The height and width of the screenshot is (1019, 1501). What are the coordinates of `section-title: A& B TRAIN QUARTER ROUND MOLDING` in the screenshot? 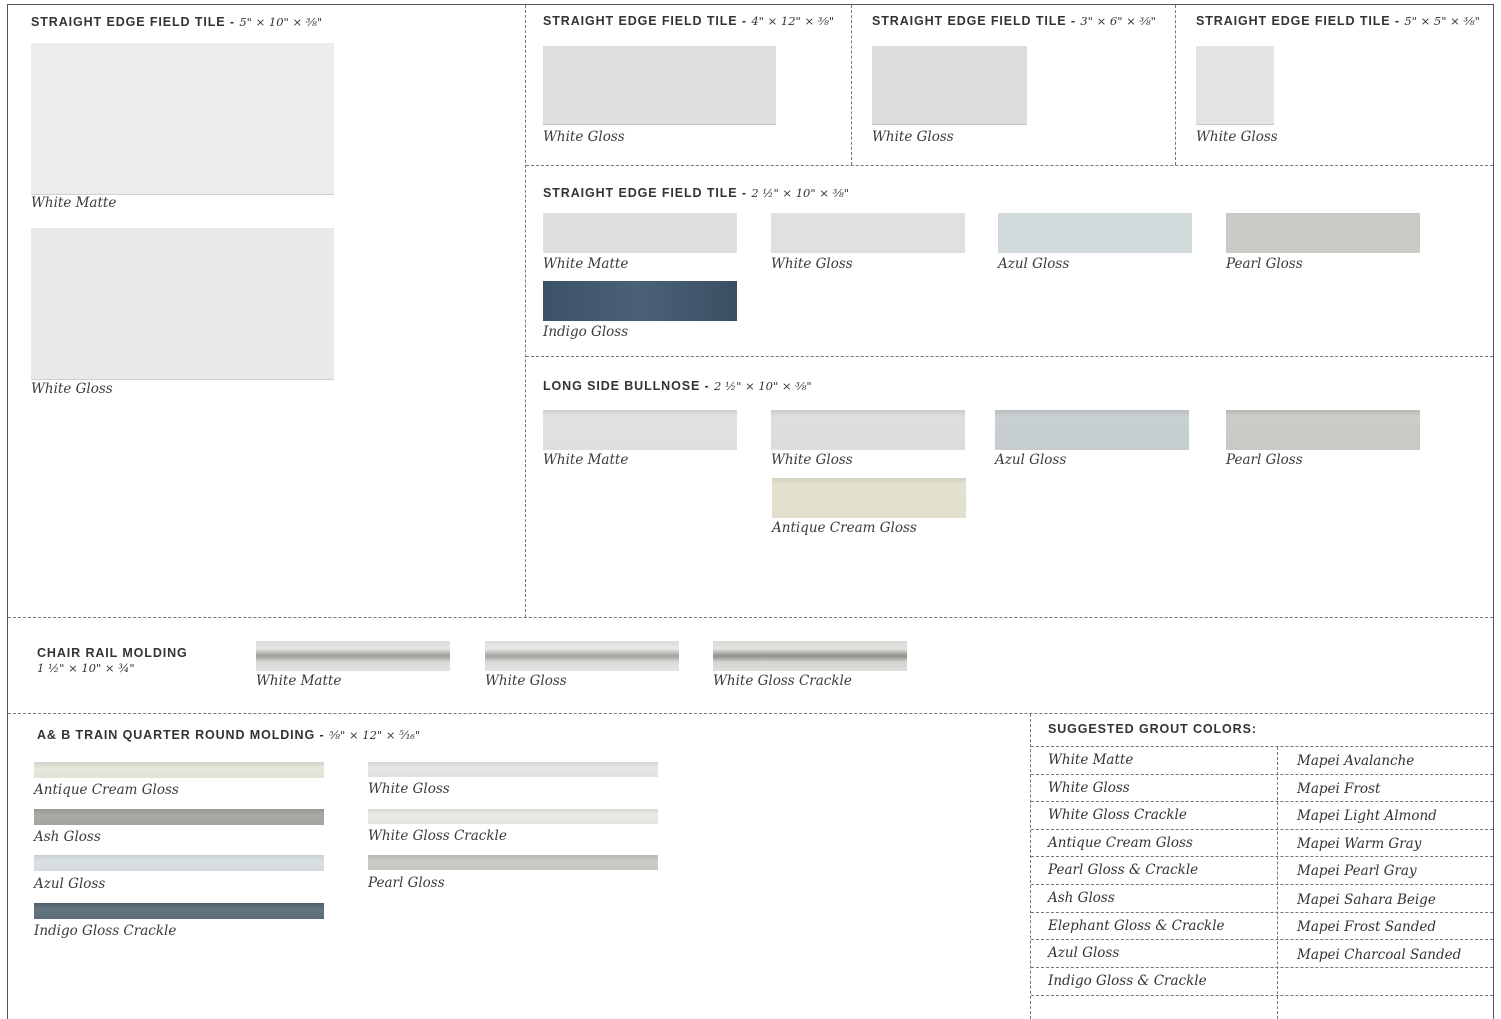 It's located at (176, 735).